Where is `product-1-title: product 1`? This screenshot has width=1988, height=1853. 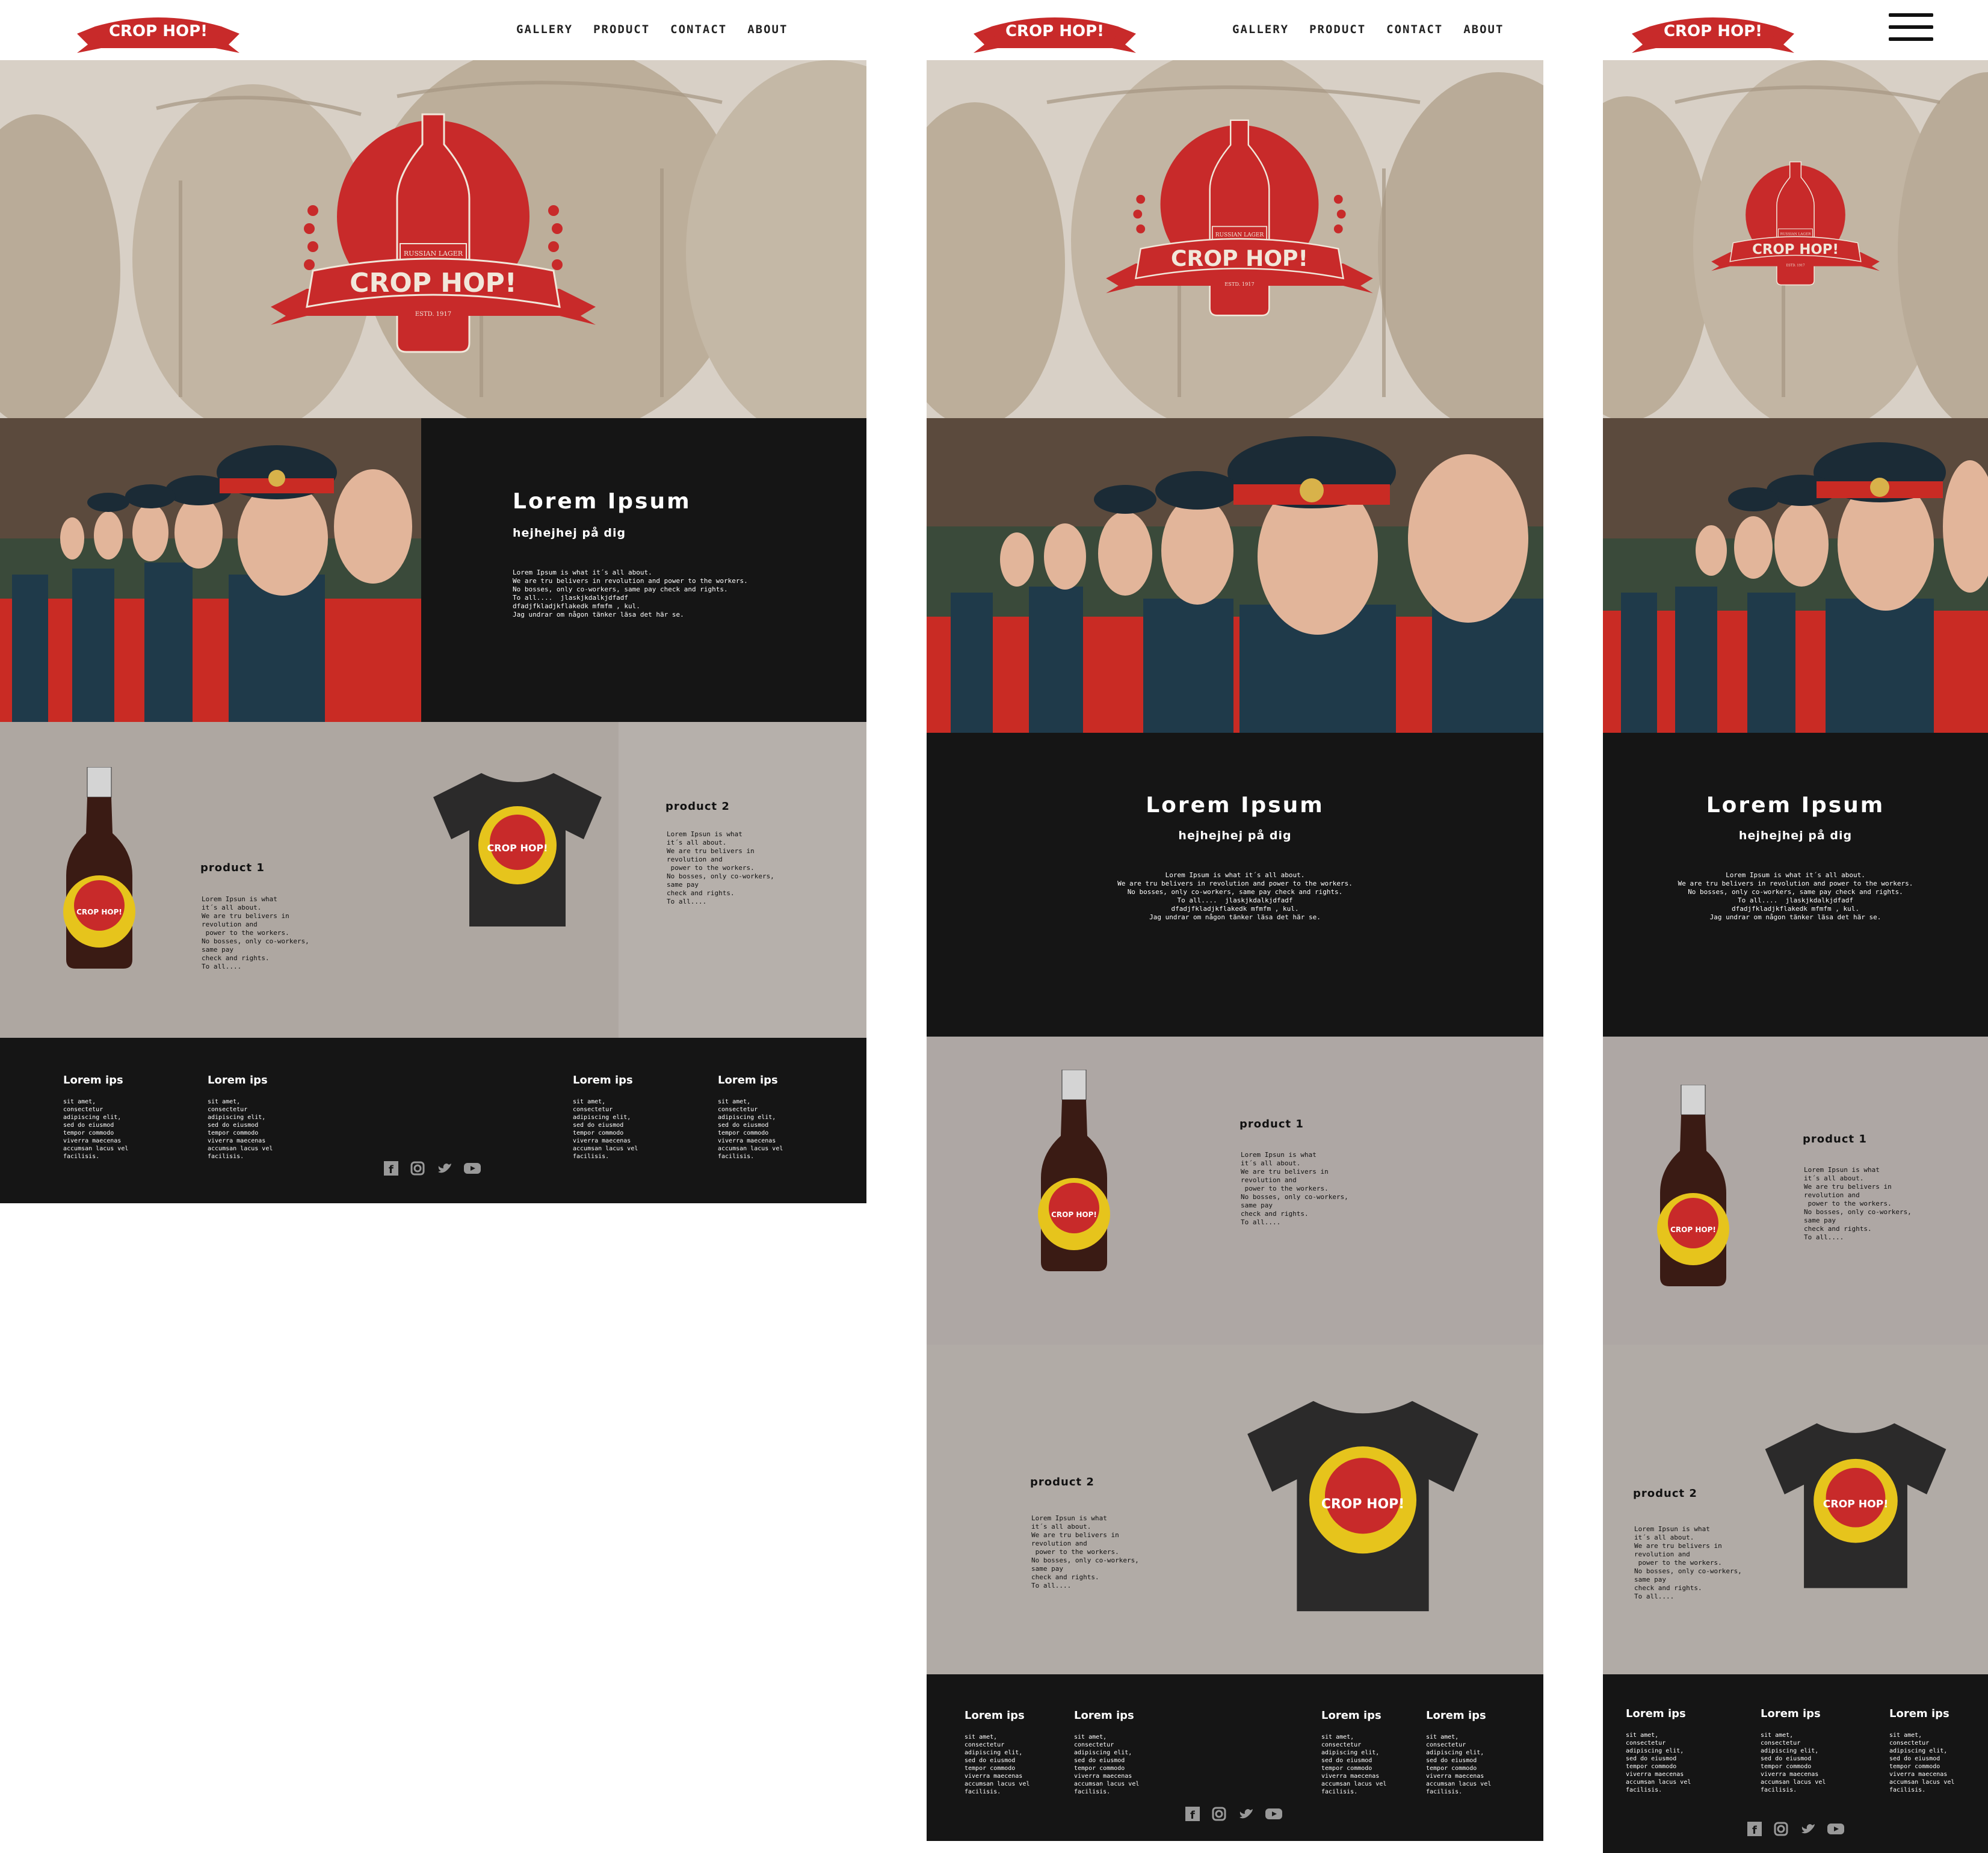 product-1-title: product 1 is located at coordinates (232, 868).